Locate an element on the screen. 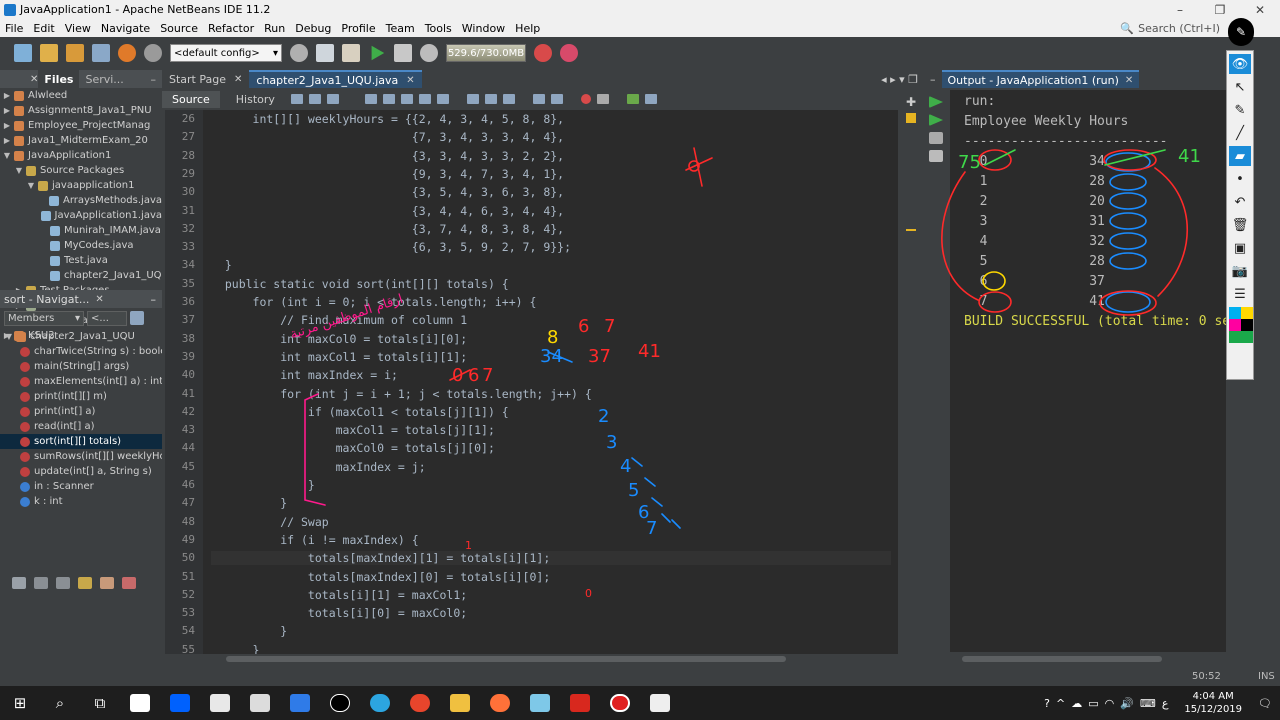 The height and width of the screenshot is (720, 1280). pen-tool-logo-icon: ✎ is located at coordinates (1241, 32).